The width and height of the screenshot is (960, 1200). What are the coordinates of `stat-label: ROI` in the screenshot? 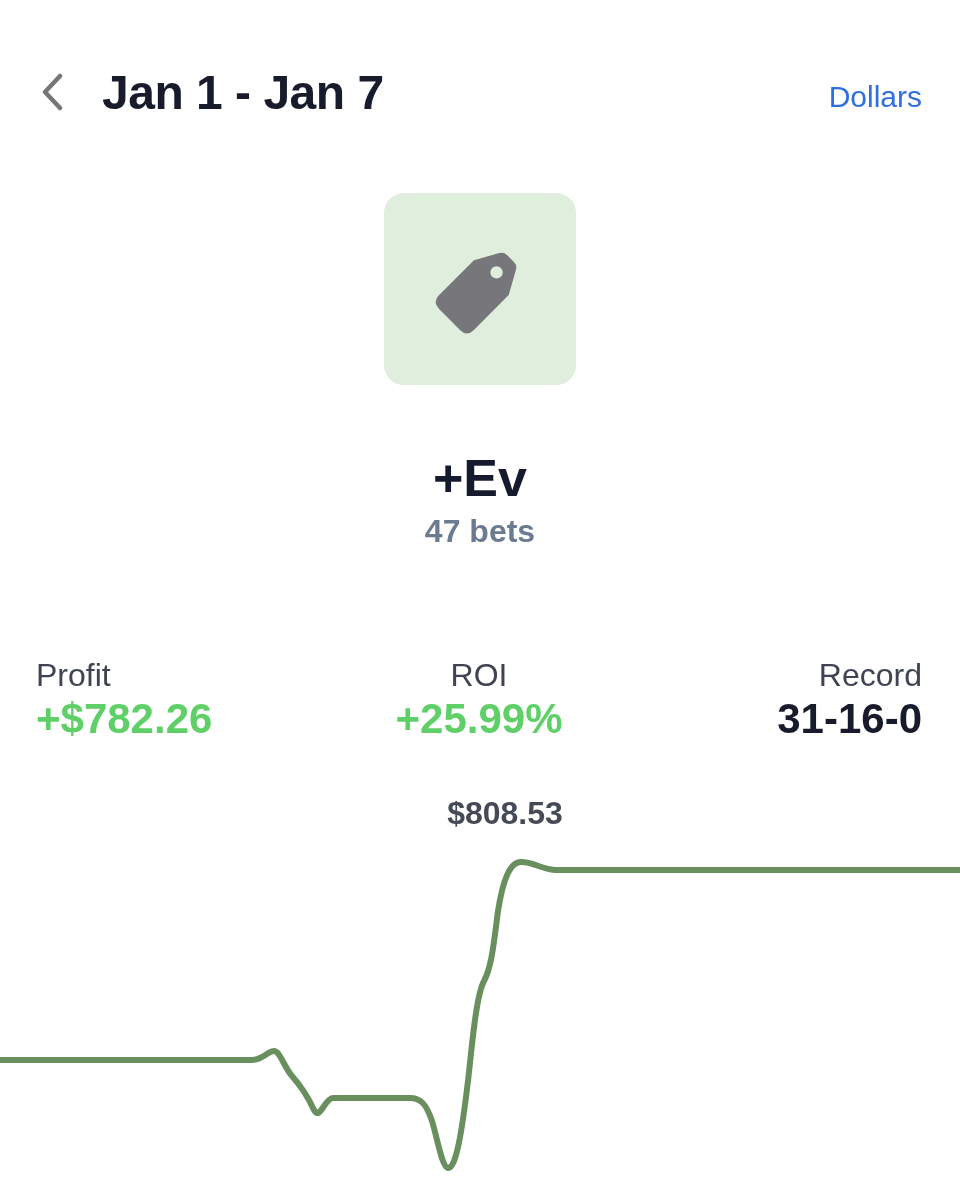 It's located at (479, 675).